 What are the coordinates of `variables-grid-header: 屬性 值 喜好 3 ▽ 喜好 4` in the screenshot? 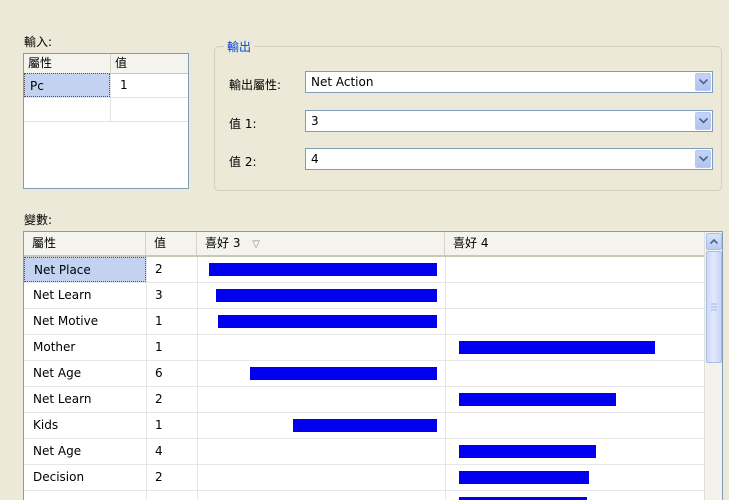 It's located at (364, 244).